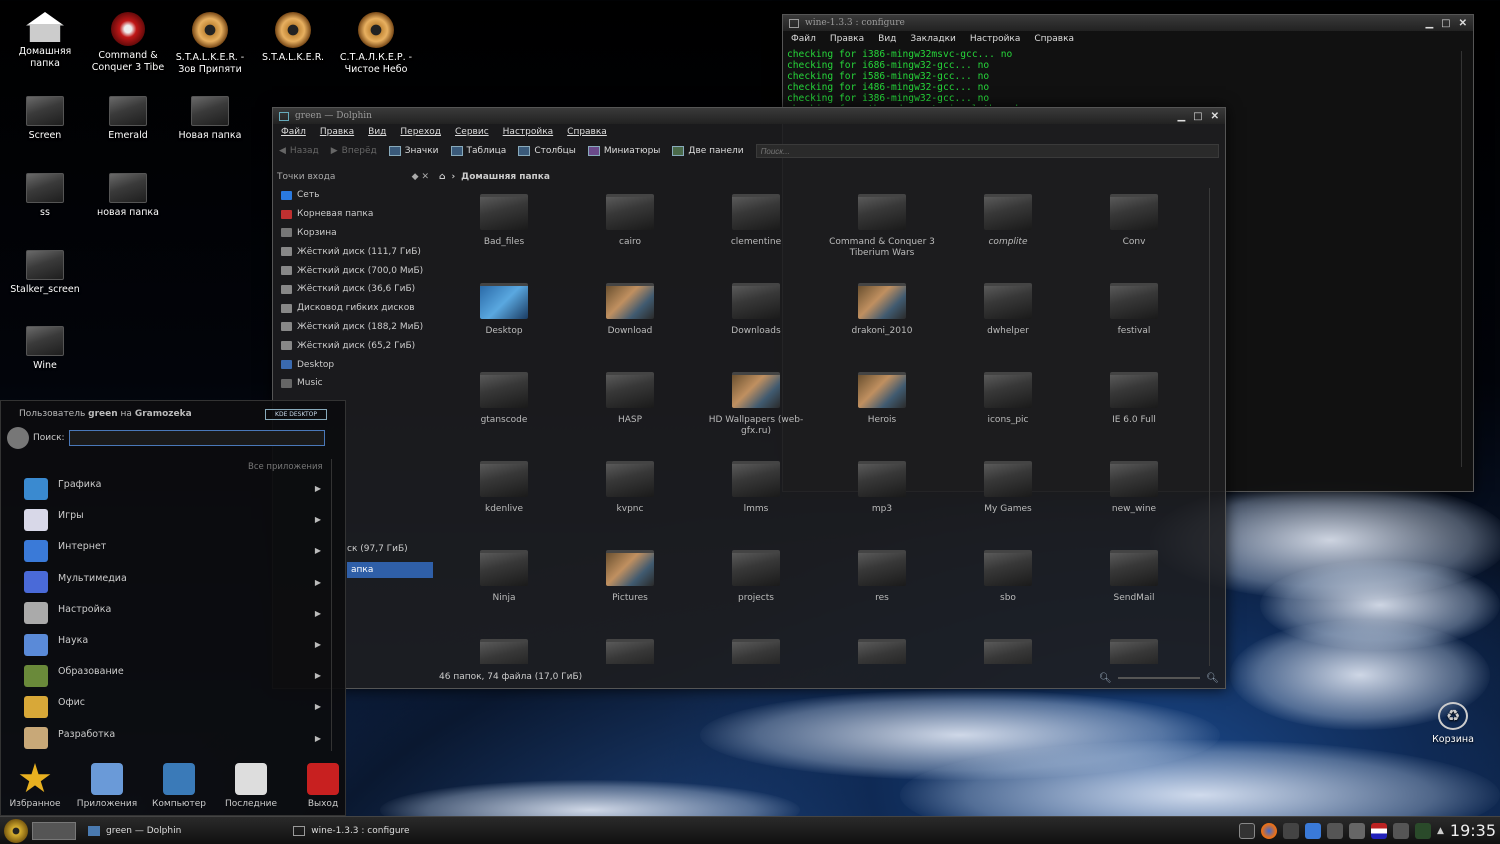 This screenshot has width=1500, height=844. I want to click on desktop-icon: Wine, so click(45, 349).